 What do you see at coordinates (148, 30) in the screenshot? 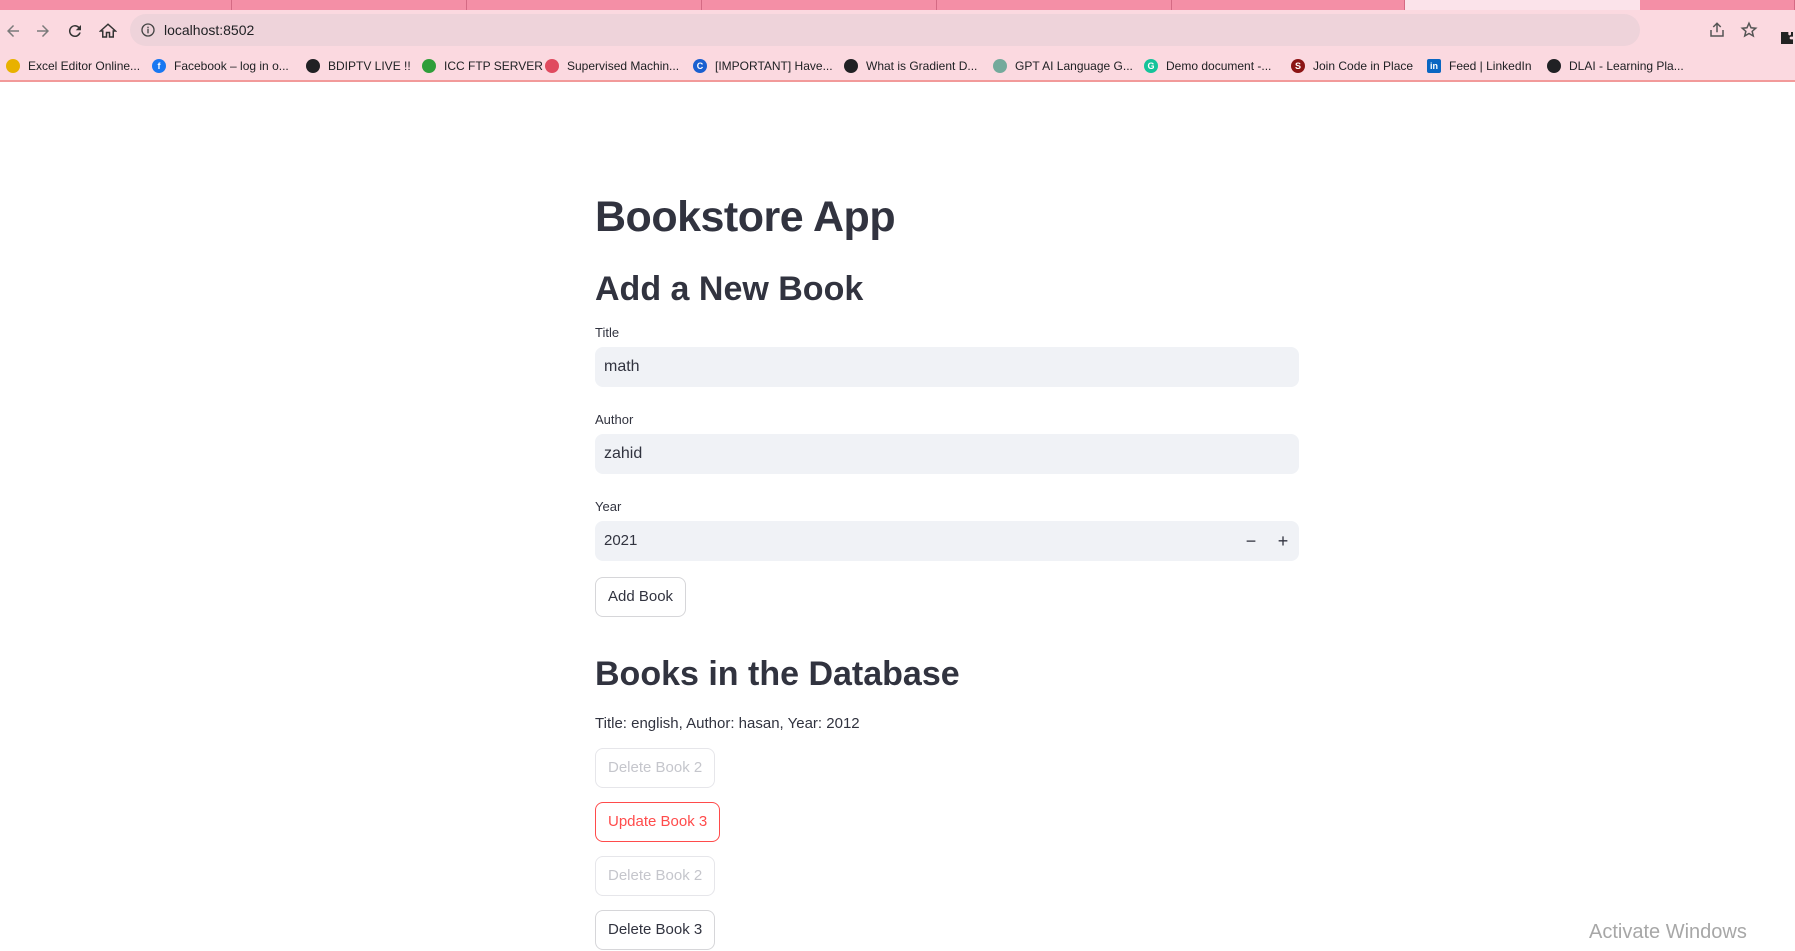
I see `info-icon` at bounding box center [148, 30].